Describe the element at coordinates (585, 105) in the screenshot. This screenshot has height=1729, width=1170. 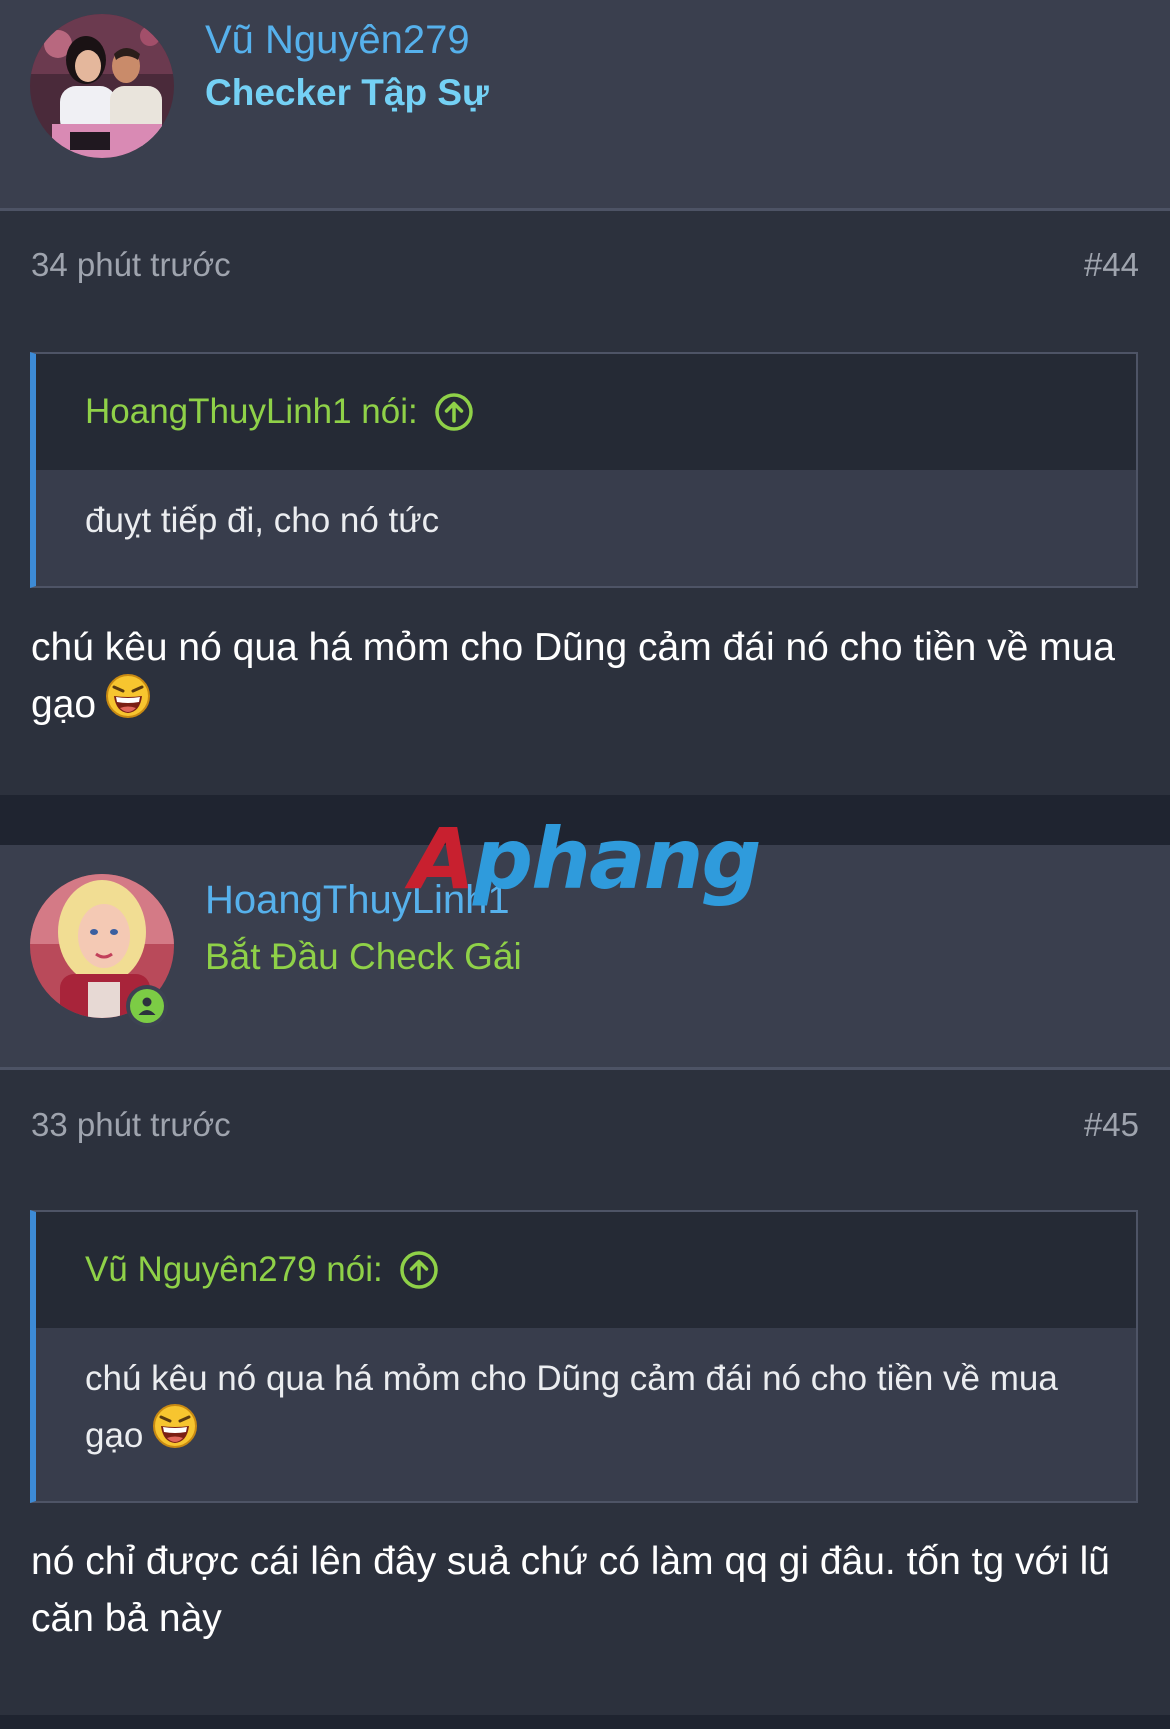
I see `post-header: Vũ Nguyên279 Checker Tập Sự` at that location.